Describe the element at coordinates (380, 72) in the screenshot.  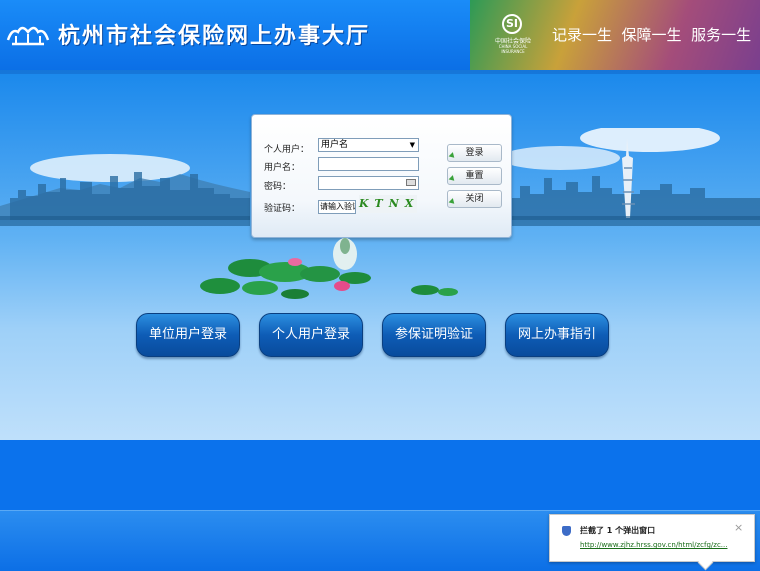
I see `header-divider` at that location.